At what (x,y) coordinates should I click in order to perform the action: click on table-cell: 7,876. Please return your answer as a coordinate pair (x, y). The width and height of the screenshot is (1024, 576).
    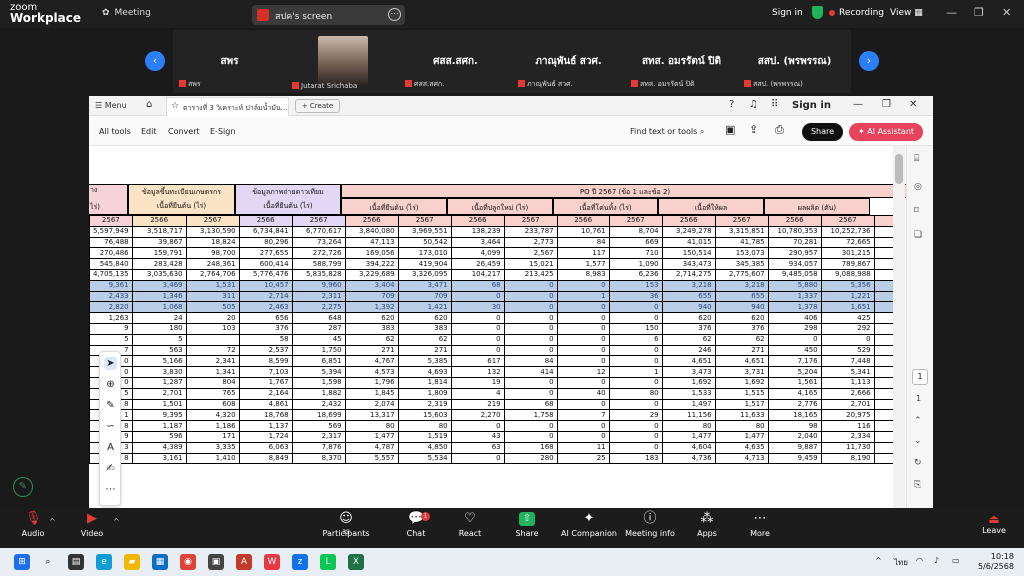
    Looking at the image, I should click on (318, 447).